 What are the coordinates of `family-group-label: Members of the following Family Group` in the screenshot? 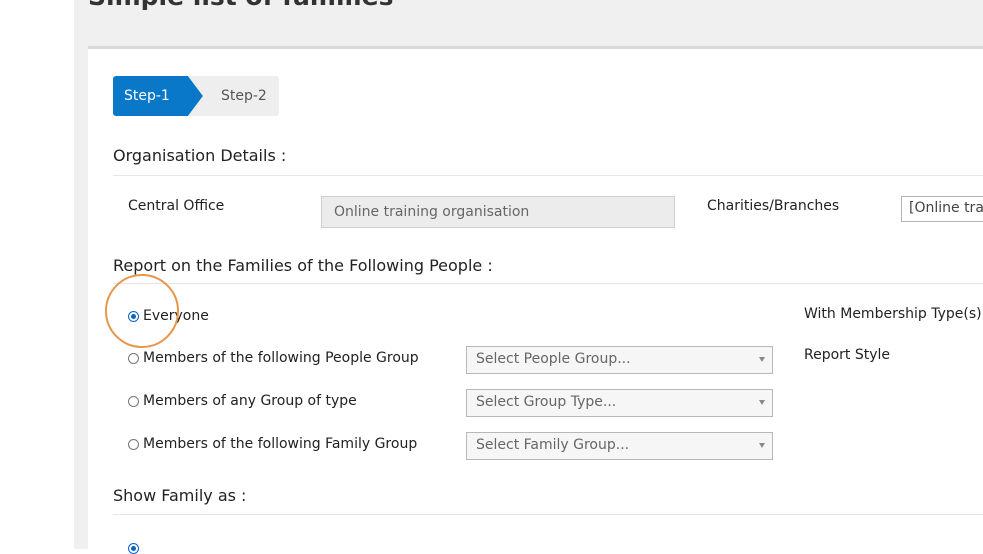 It's located at (280, 444).